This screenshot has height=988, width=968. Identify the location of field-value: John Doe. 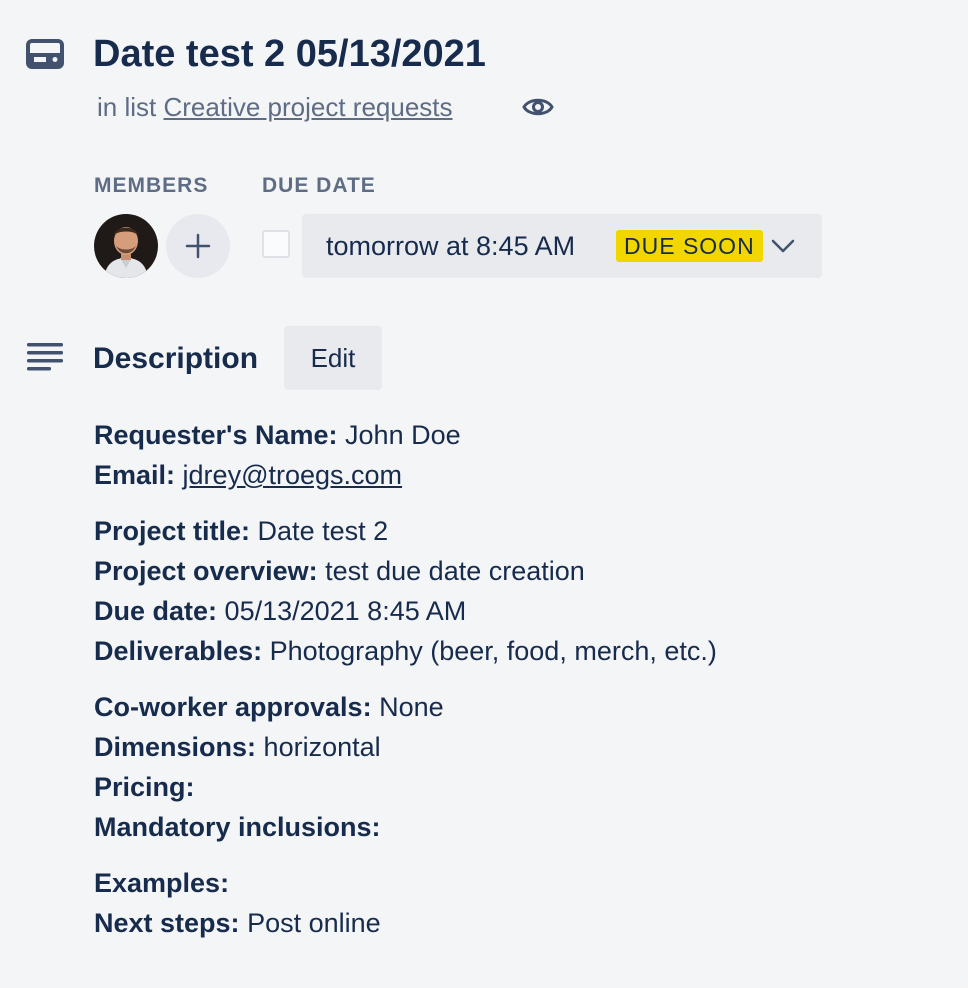
(403, 435).